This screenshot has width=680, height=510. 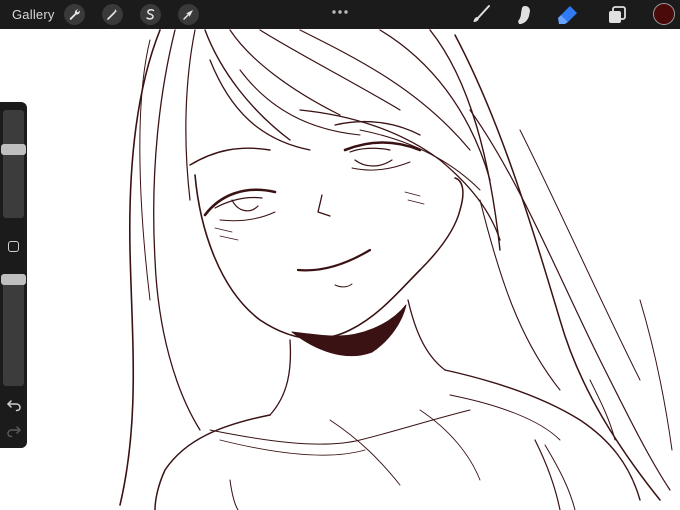 I want to click on brow, so click(x=230, y=156).